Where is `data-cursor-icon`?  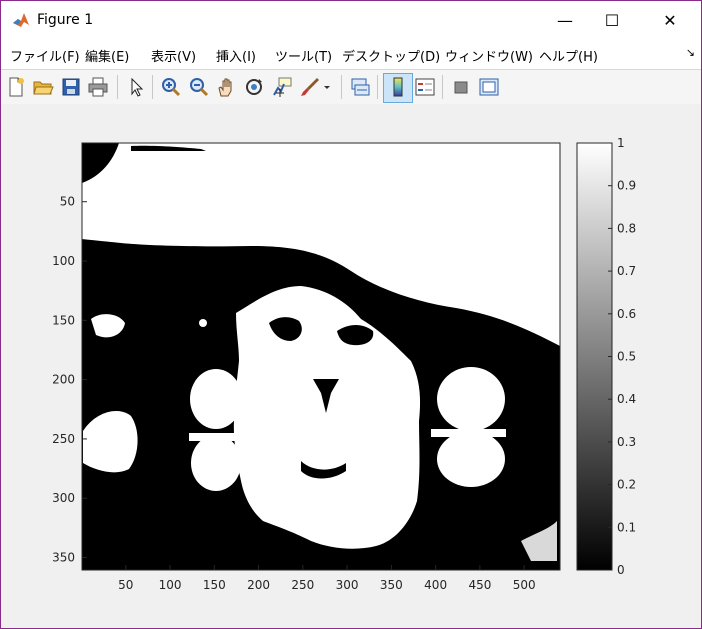 data-cursor-icon is located at coordinates (282, 87).